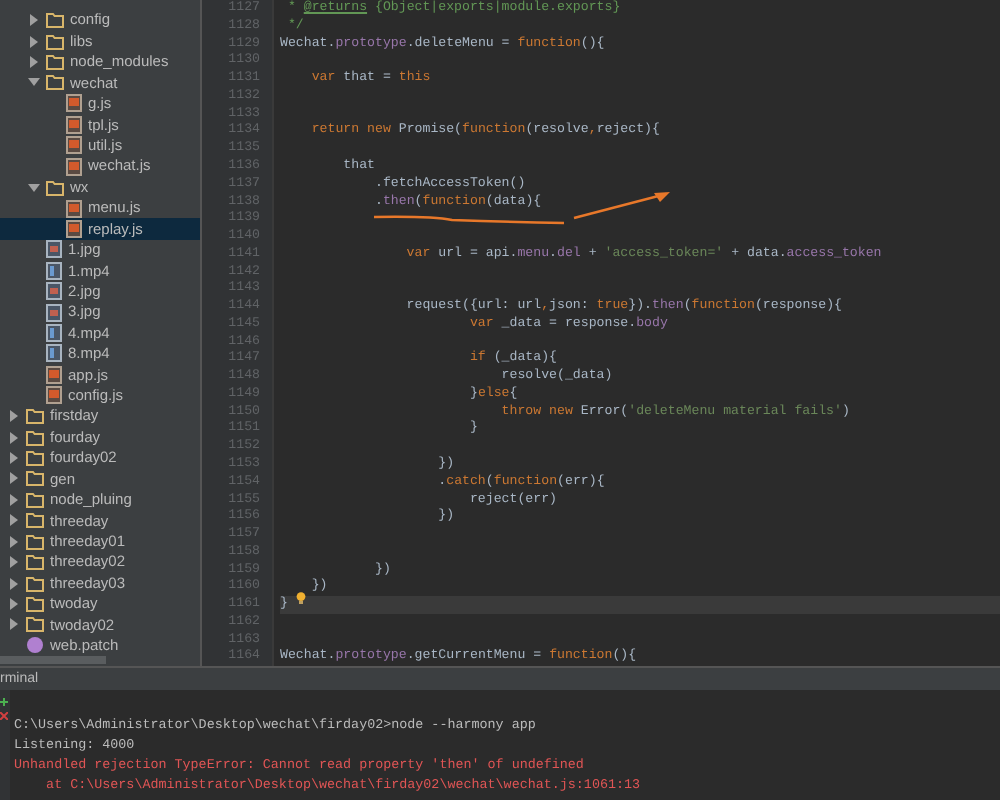  What do you see at coordinates (54, 249) in the screenshot?
I see `image-file-icon` at bounding box center [54, 249].